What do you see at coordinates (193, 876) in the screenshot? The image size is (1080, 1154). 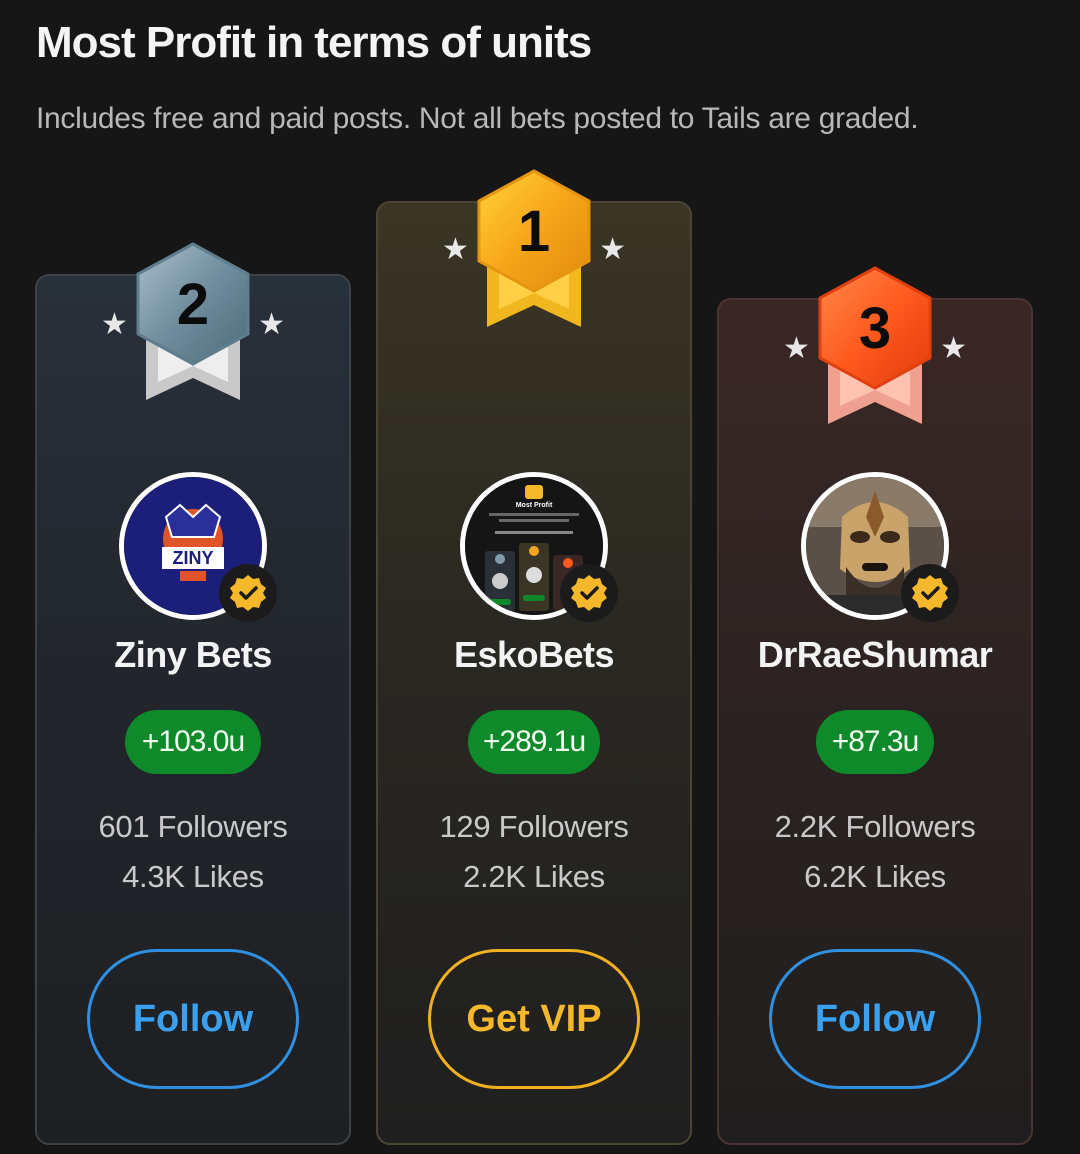 I see `likes-count: 4.3K Likes` at bounding box center [193, 876].